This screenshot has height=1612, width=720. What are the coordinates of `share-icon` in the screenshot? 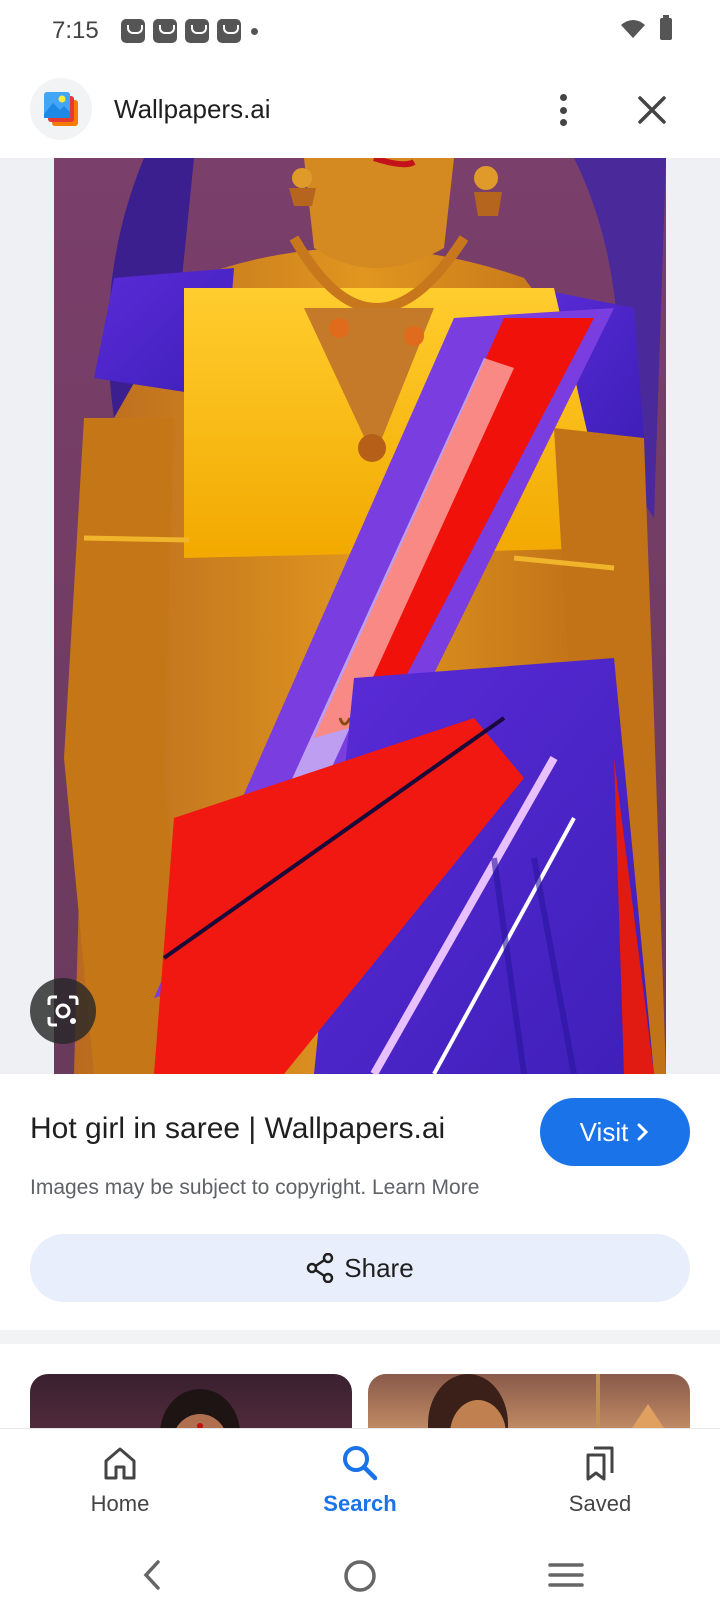 It's located at (320, 1268).